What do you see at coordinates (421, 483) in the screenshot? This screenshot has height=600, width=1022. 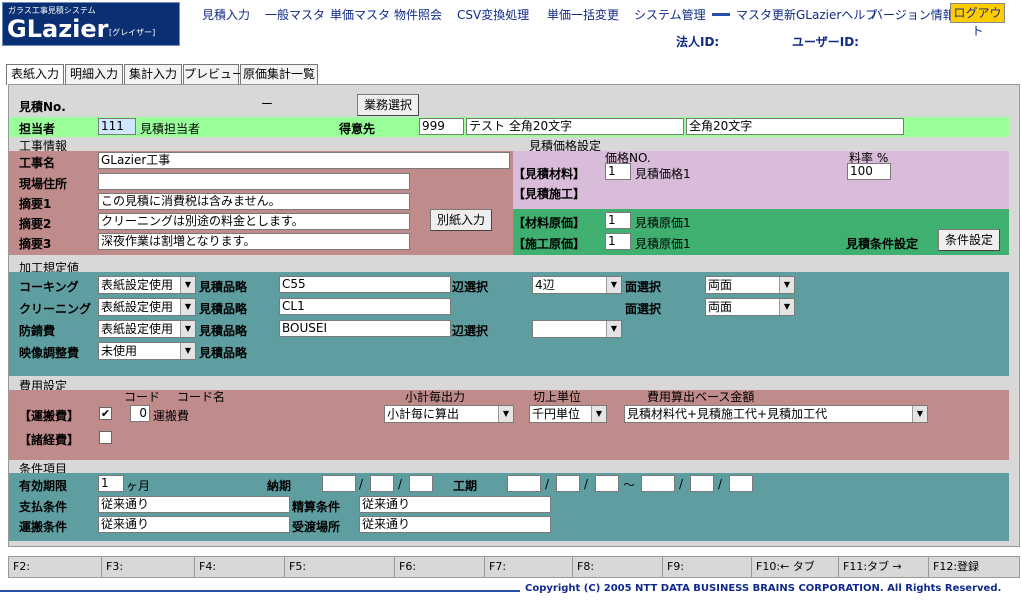 I see `delivery-day-input` at bounding box center [421, 483].